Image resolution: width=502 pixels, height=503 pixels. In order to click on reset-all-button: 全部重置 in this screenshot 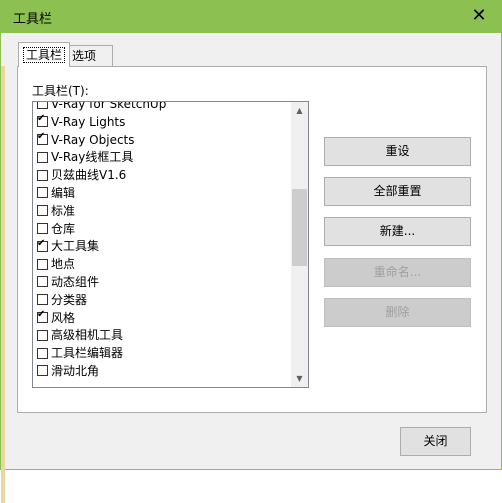, I will do `click(397, 191)`.